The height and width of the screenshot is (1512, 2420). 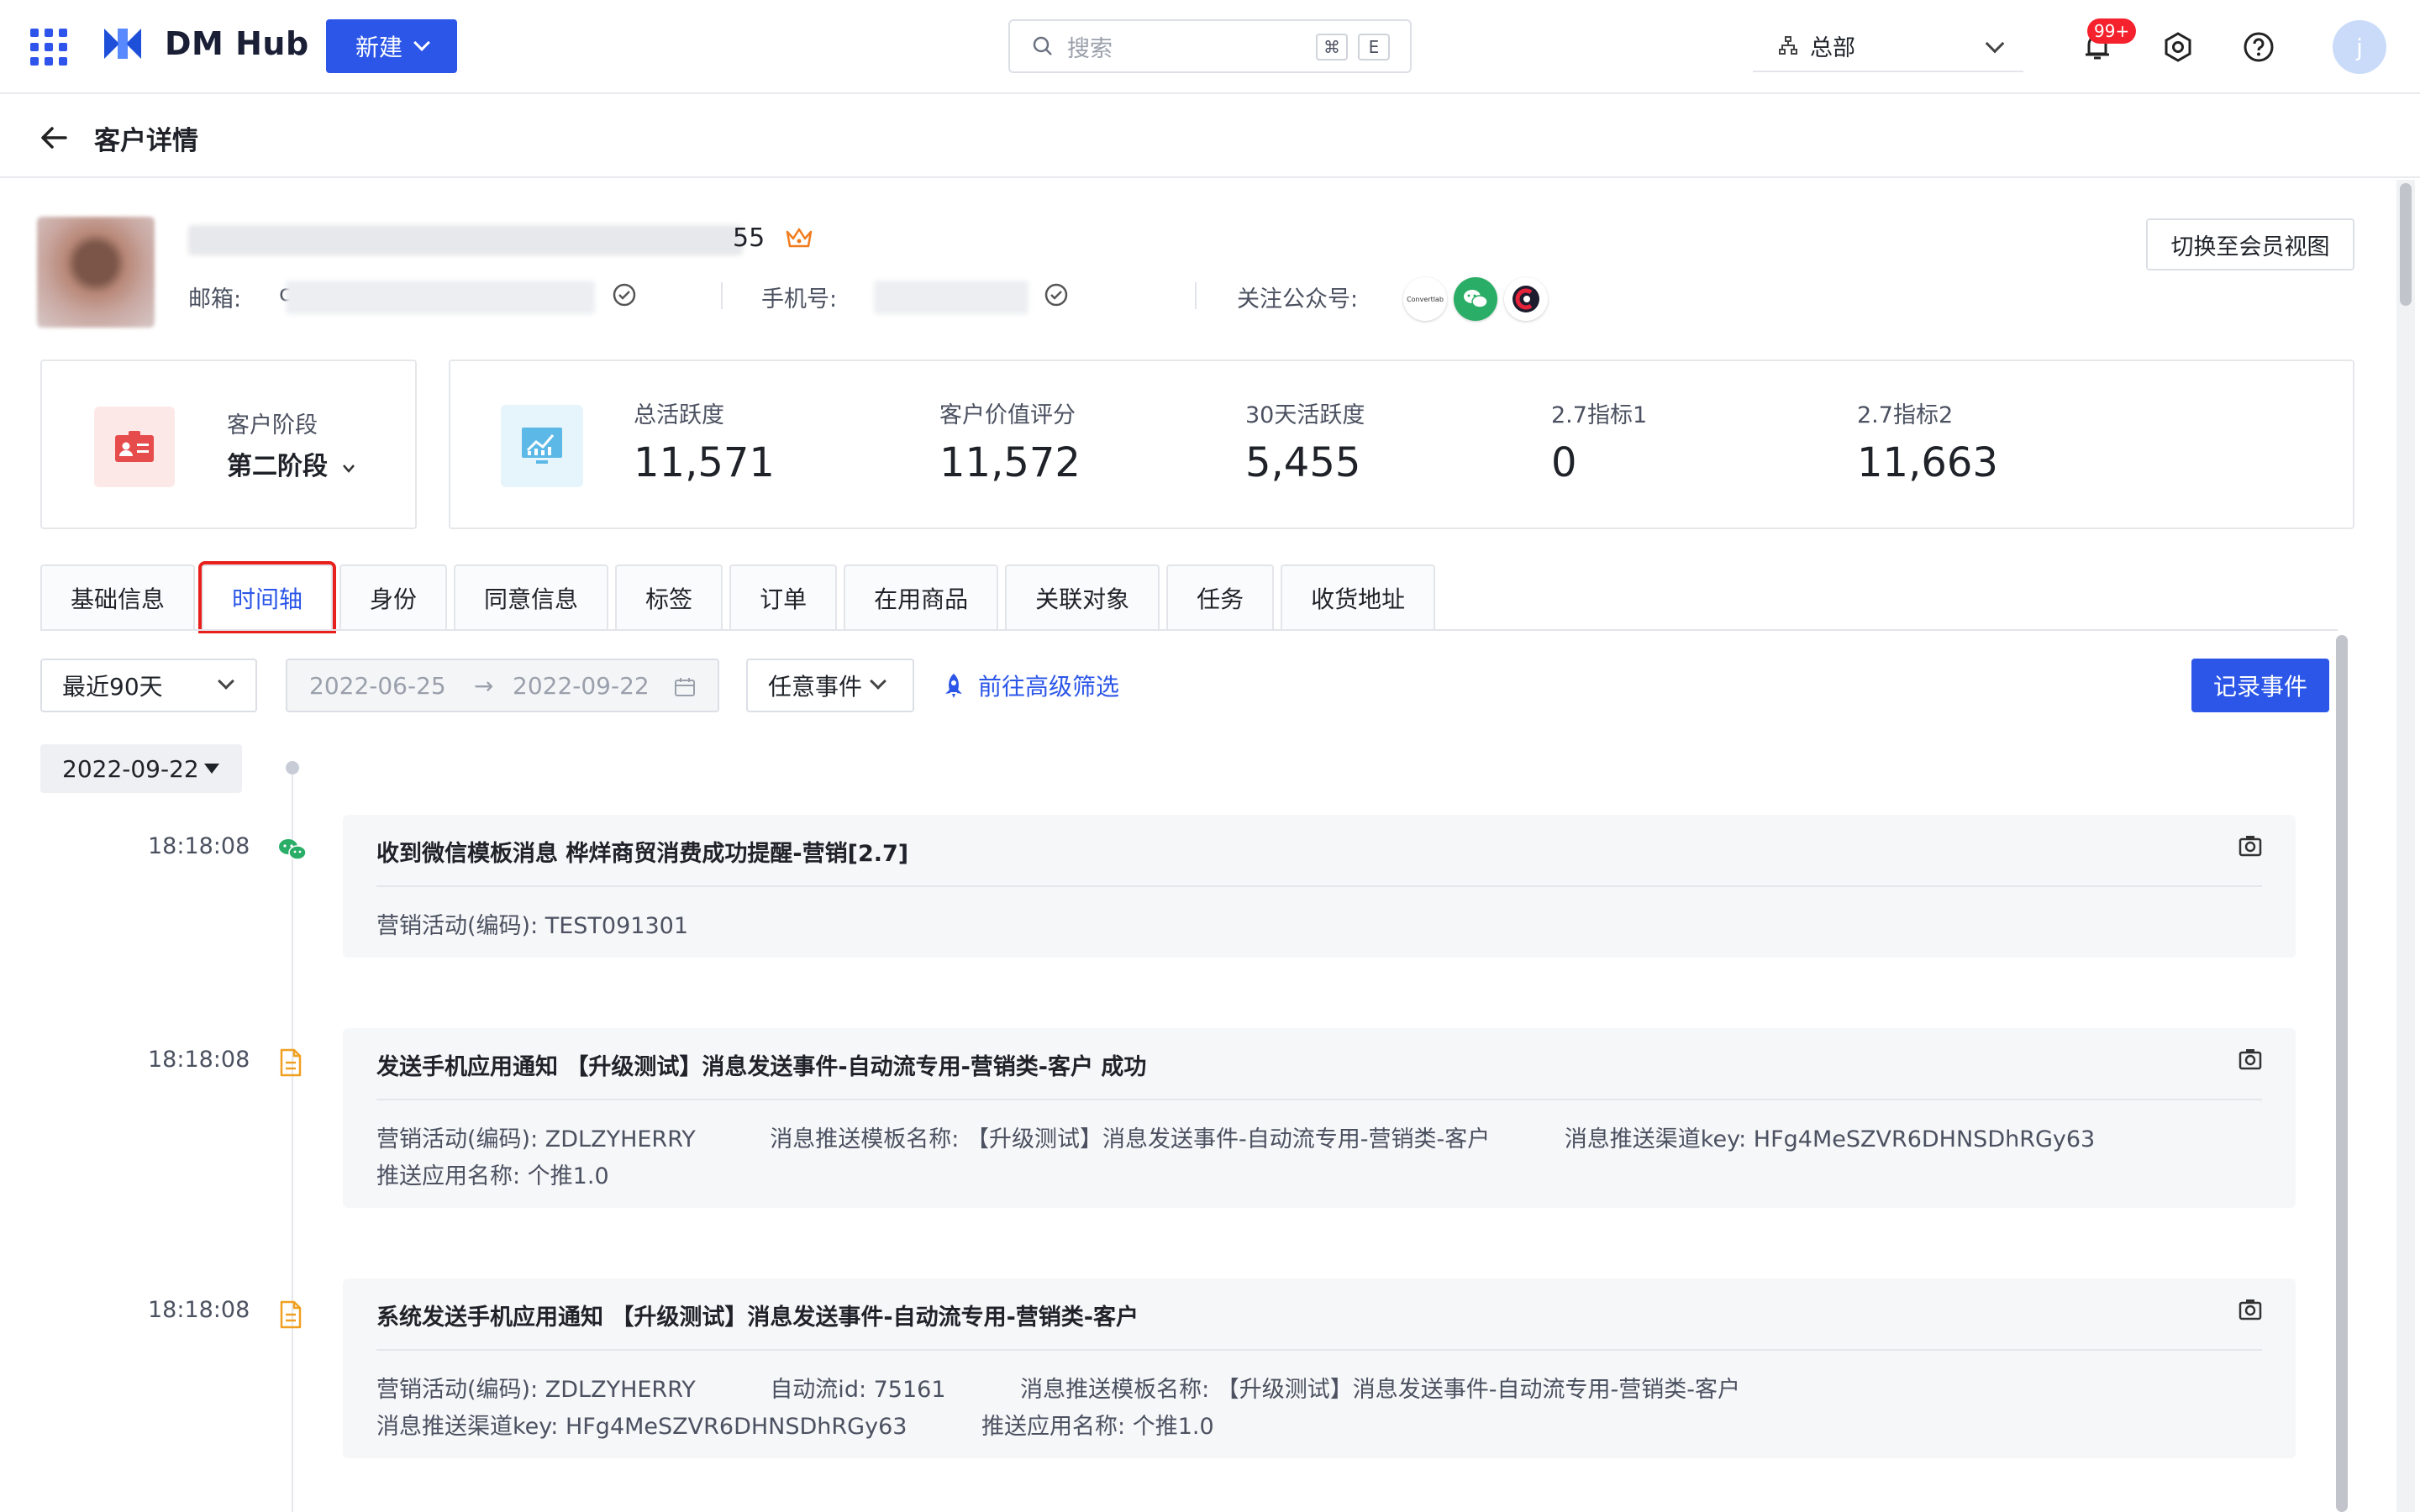 I want to click on tab-orders: 订单, so click(x=783, y=597).